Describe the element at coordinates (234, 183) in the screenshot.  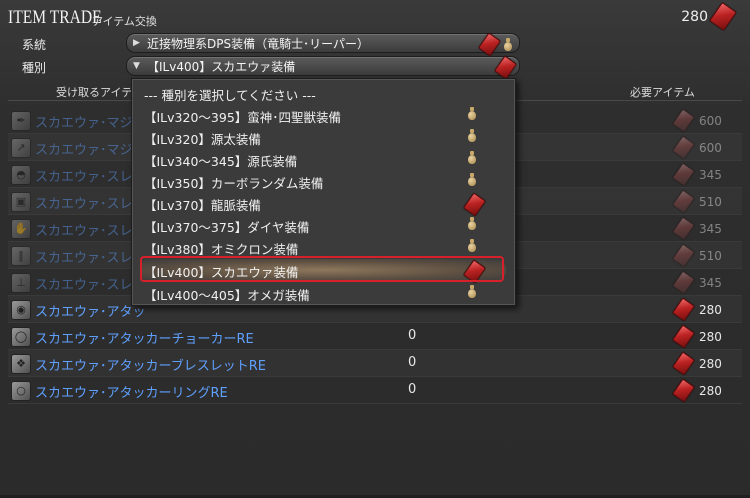
I see `dropdown-item-label: 【ILv350】カーボランダム装備` at that location.